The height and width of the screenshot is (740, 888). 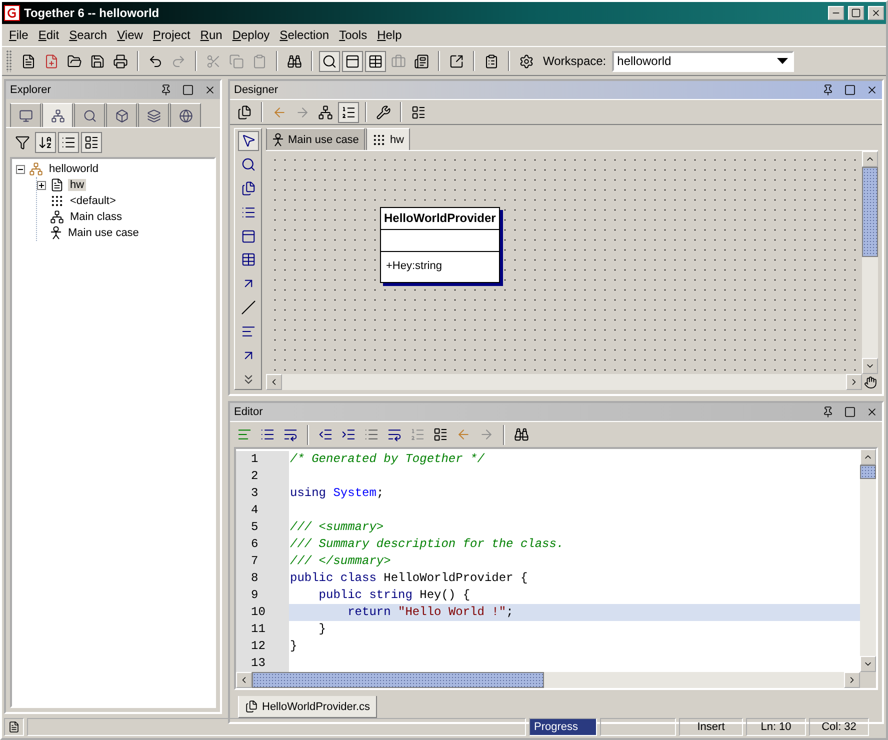 What do you see at coordinates (389, 35) in the screenshot?
I see `menu-item: Help` at bounding box center [389, 35].